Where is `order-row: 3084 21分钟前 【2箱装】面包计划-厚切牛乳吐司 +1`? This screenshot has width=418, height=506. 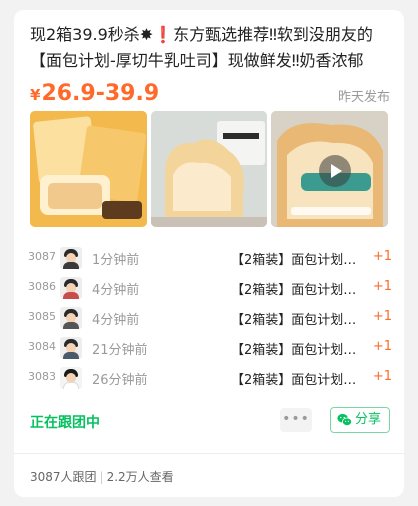
order-row: 3084 21分钟前 【2箱装】面包计划-厚切牛乳吐司 +1 is located at coordinates (210, 347).